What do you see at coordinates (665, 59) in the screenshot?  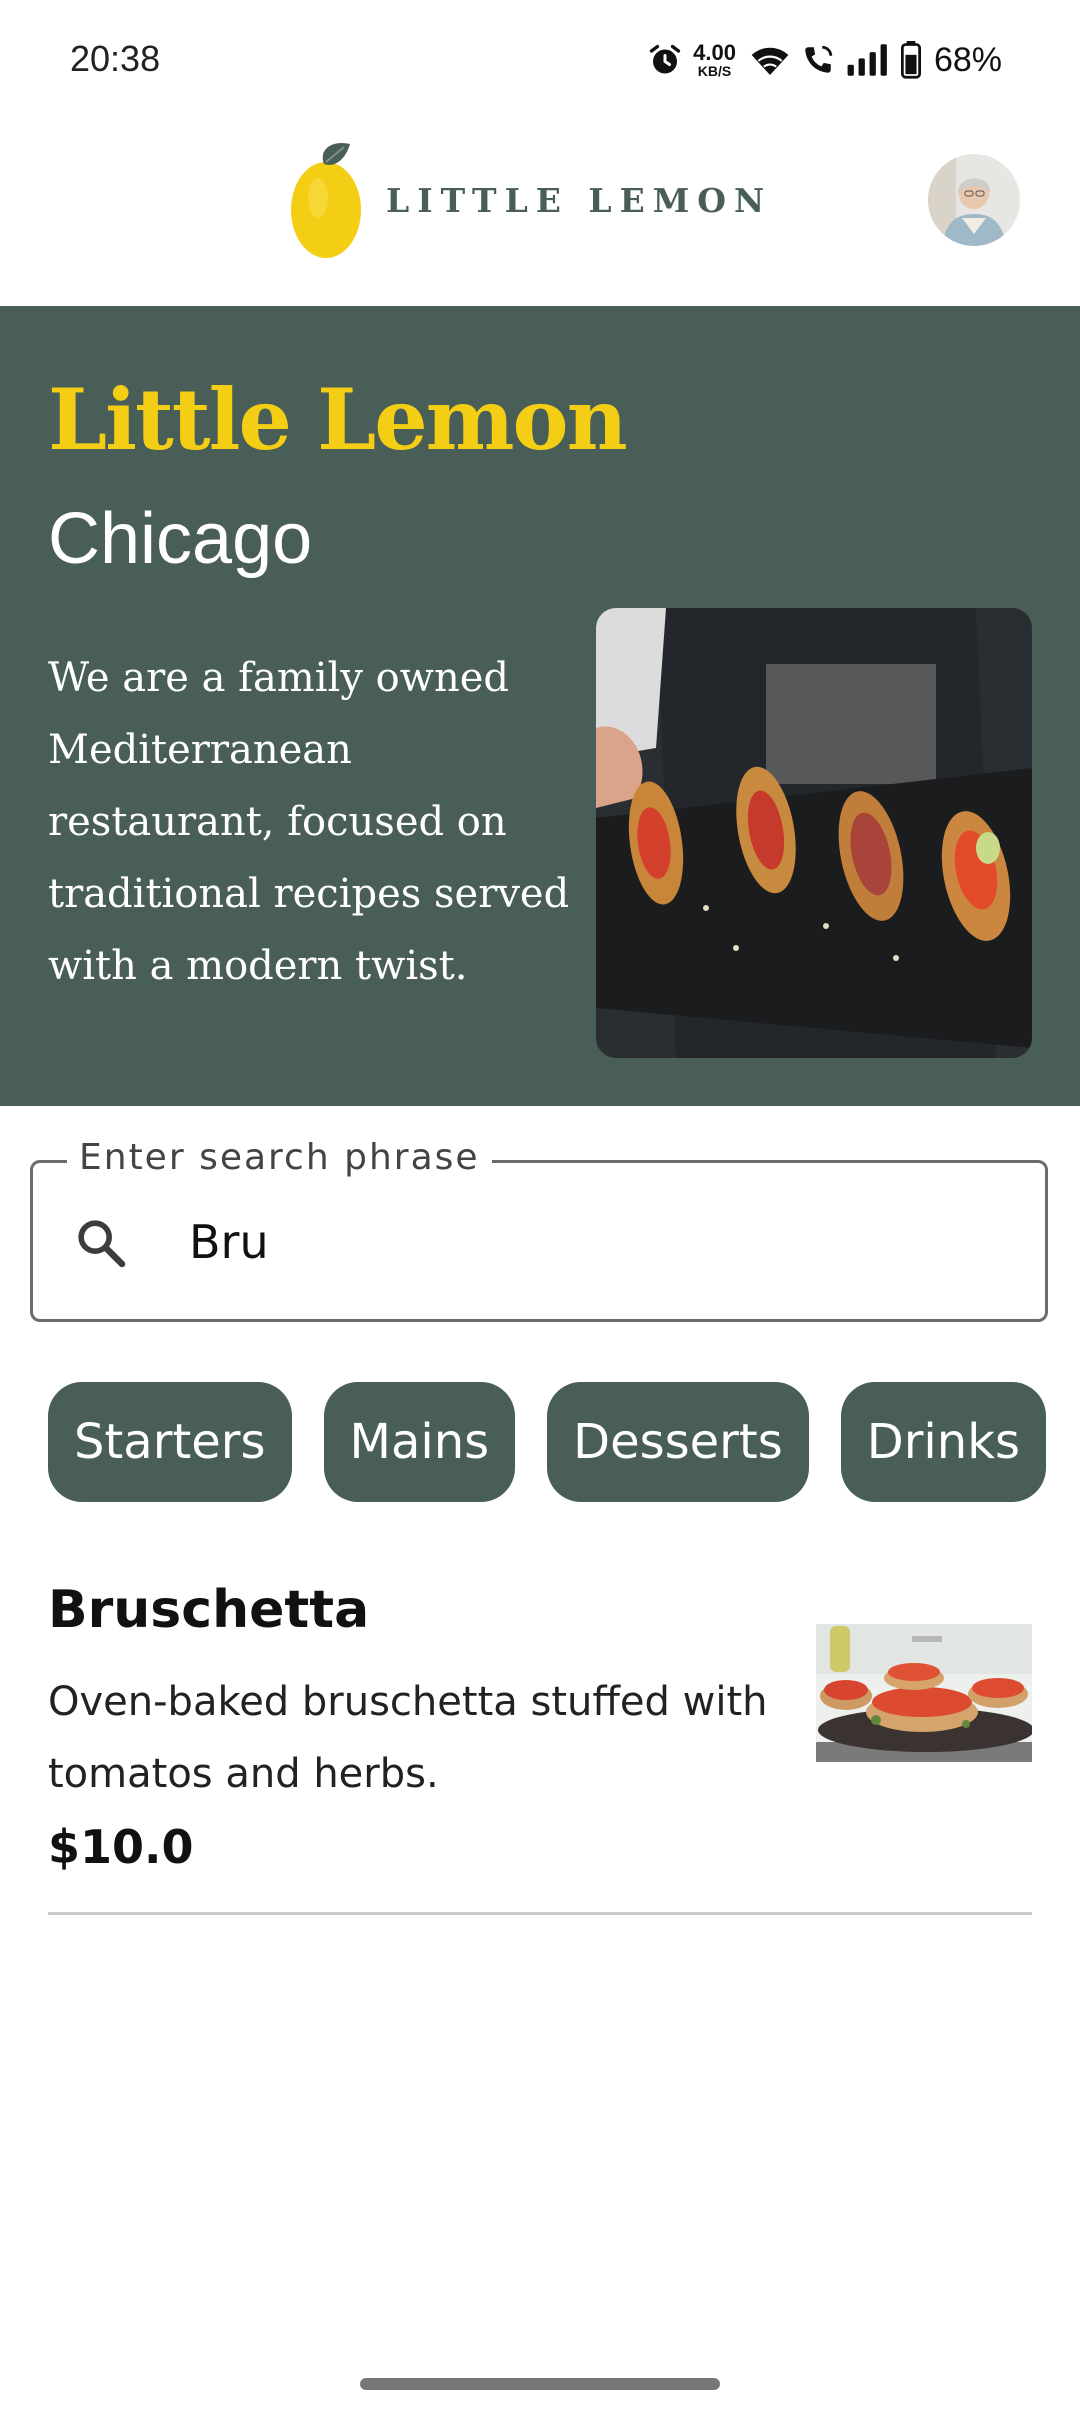 I see `alarm-icon` at bounding box center [665, 59].